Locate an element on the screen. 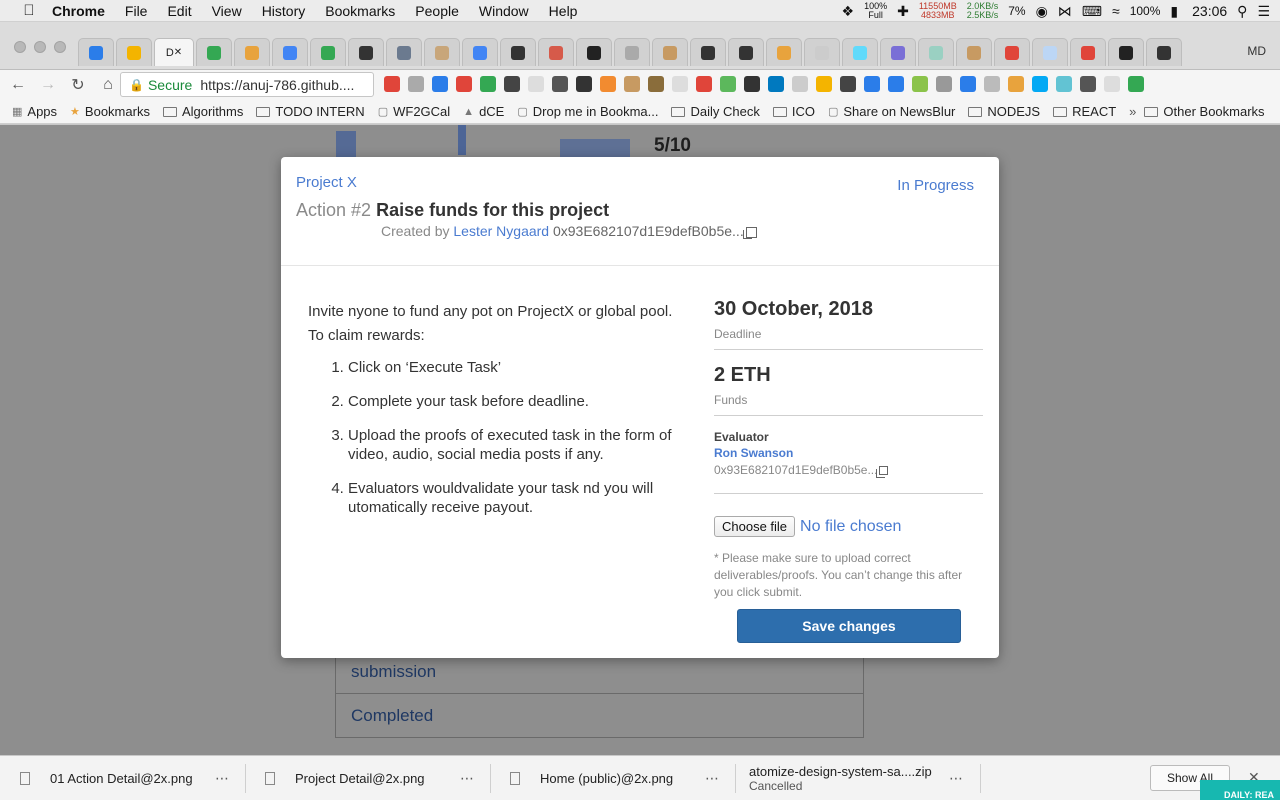 The image size is (1280, 800). menu-app: Chrome is located at coordinates (78, 11).